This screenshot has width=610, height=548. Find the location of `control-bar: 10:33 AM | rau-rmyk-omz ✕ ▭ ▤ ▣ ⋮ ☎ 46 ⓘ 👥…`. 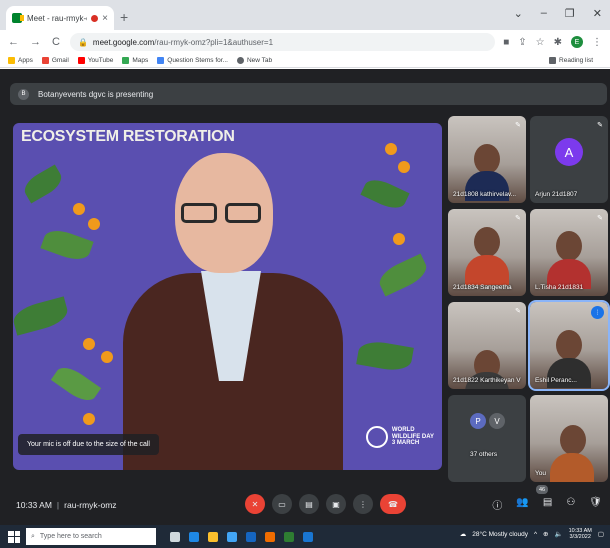

control-bar: 10:33 AM | rau-rmyk-omz ✕ ▭ ▤ ▣ ⋮ ☎ 46 ⓘ 👥… is located at coordinates (305, 505).